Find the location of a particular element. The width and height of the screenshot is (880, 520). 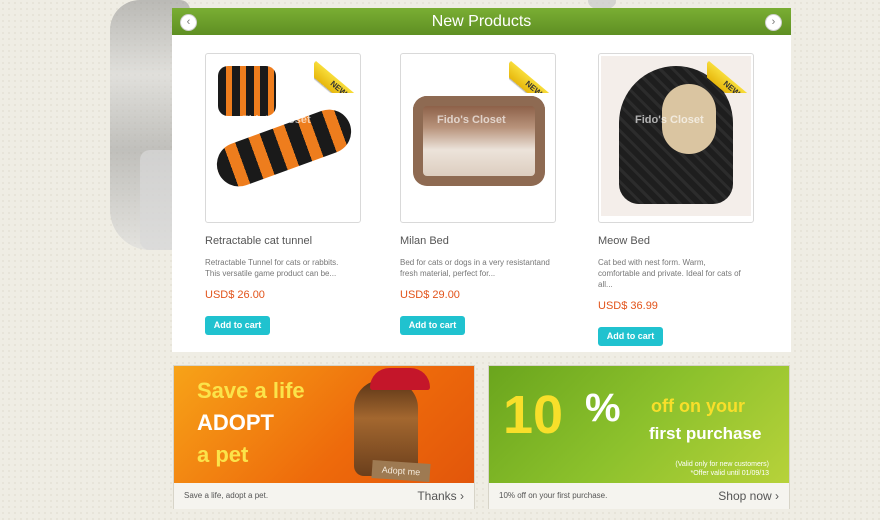

prev-arrow-icon: ‹ is located at coordinates (188, 22).